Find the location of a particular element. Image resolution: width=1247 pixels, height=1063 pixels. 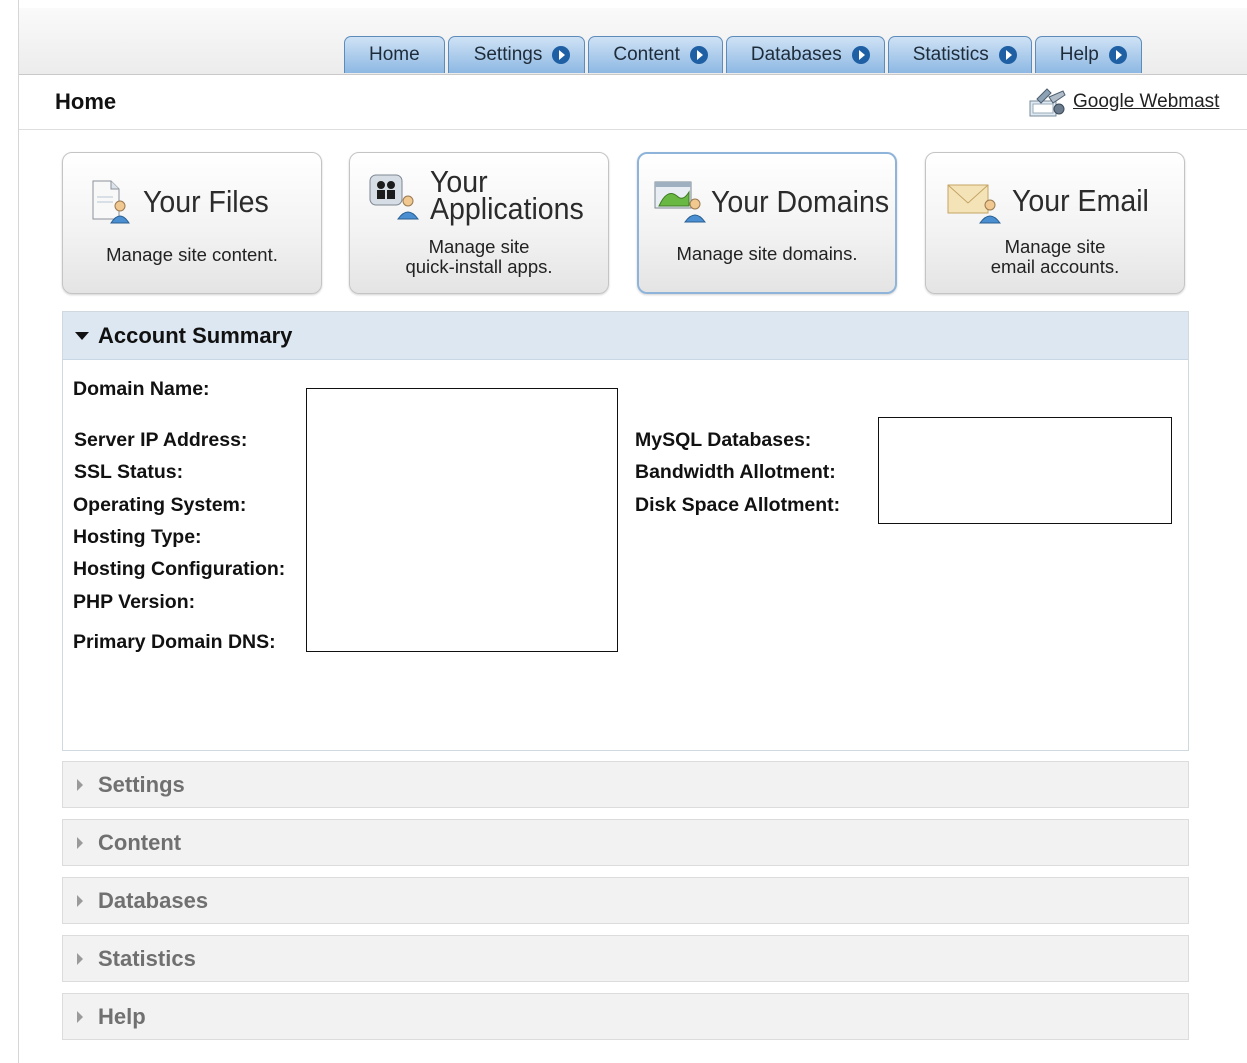

primary-domain-dns-label: Primary Domain DNS: is located at coordinates (174, 642).